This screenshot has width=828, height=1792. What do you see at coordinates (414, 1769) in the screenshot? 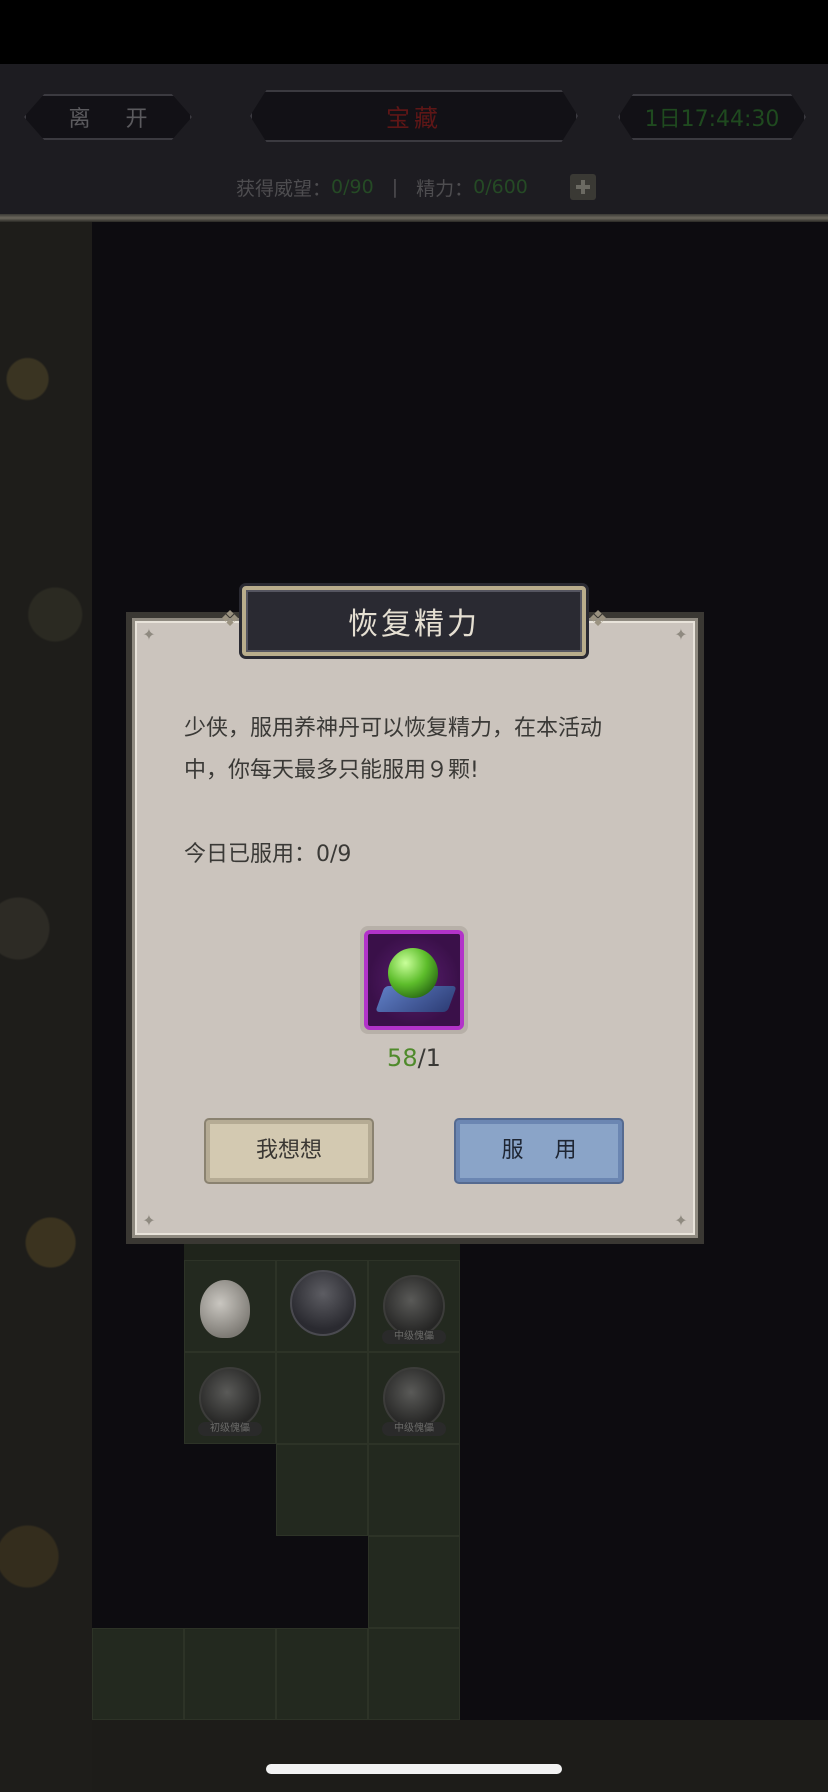
I see `home-indicator` at bounding box center [414, 1769].